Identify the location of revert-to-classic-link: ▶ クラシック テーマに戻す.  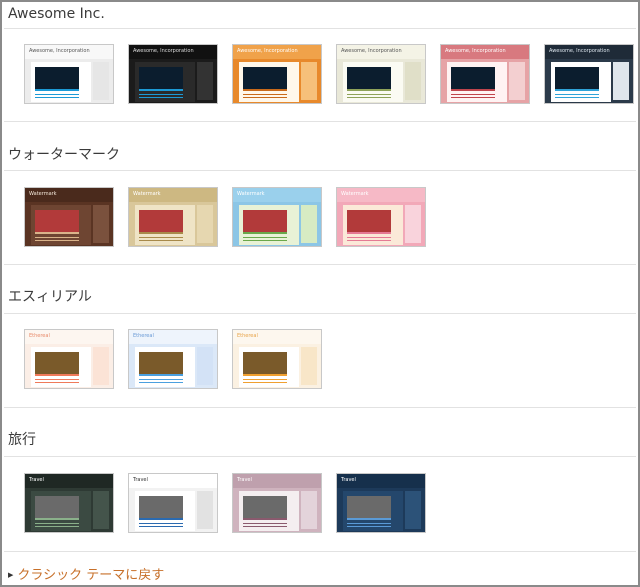
(86, 575).